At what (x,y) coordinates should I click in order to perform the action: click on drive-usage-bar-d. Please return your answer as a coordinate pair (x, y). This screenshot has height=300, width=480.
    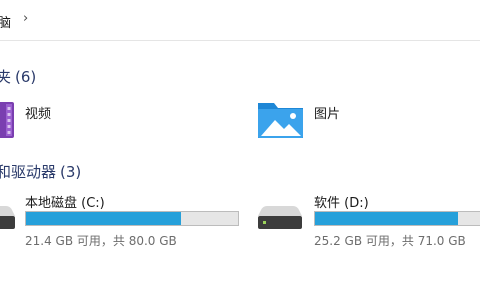
    Looking at the image, I should click on (397, 218).